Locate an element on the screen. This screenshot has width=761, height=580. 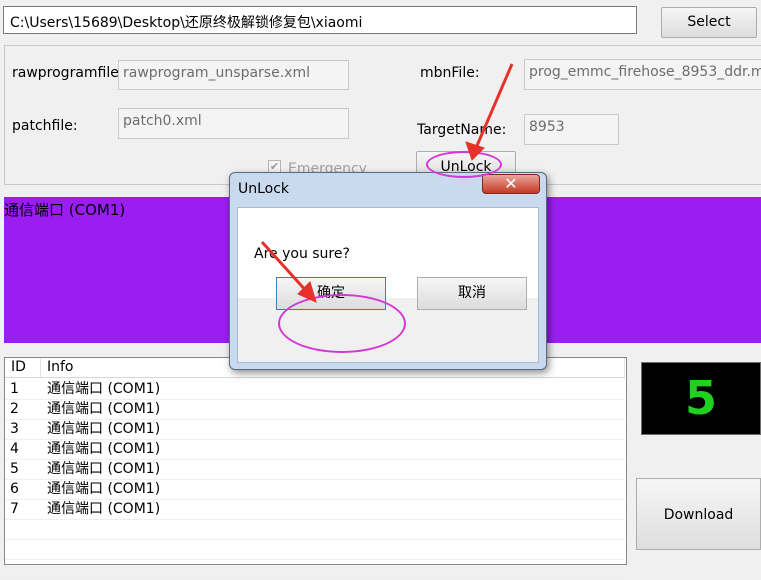
path-input: C:\Users\15689\Desktop\还原终极解锁修复包\xiaomi is located at coordinates (320, 20).